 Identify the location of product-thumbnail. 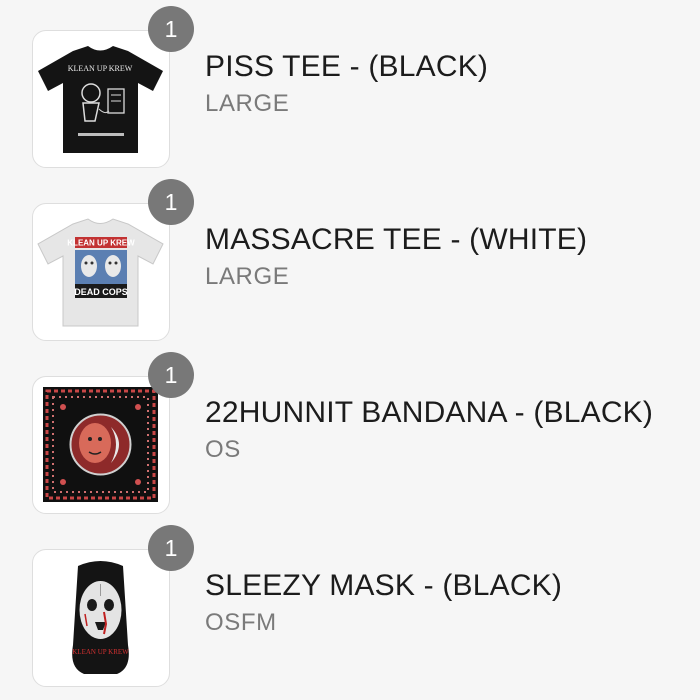
(101, 445).